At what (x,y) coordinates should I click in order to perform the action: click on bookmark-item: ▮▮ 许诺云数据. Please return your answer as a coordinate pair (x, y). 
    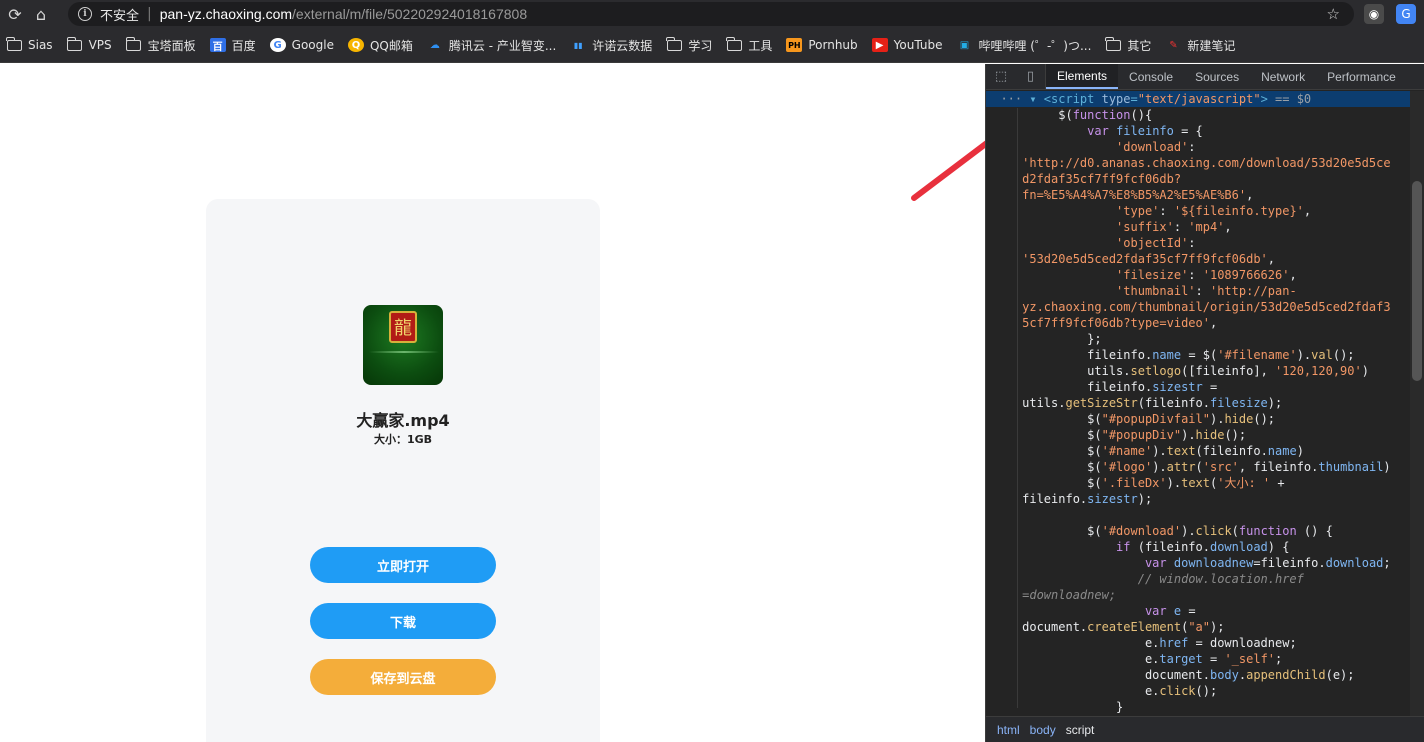
    Looking at the image, I should click on (611, 45).